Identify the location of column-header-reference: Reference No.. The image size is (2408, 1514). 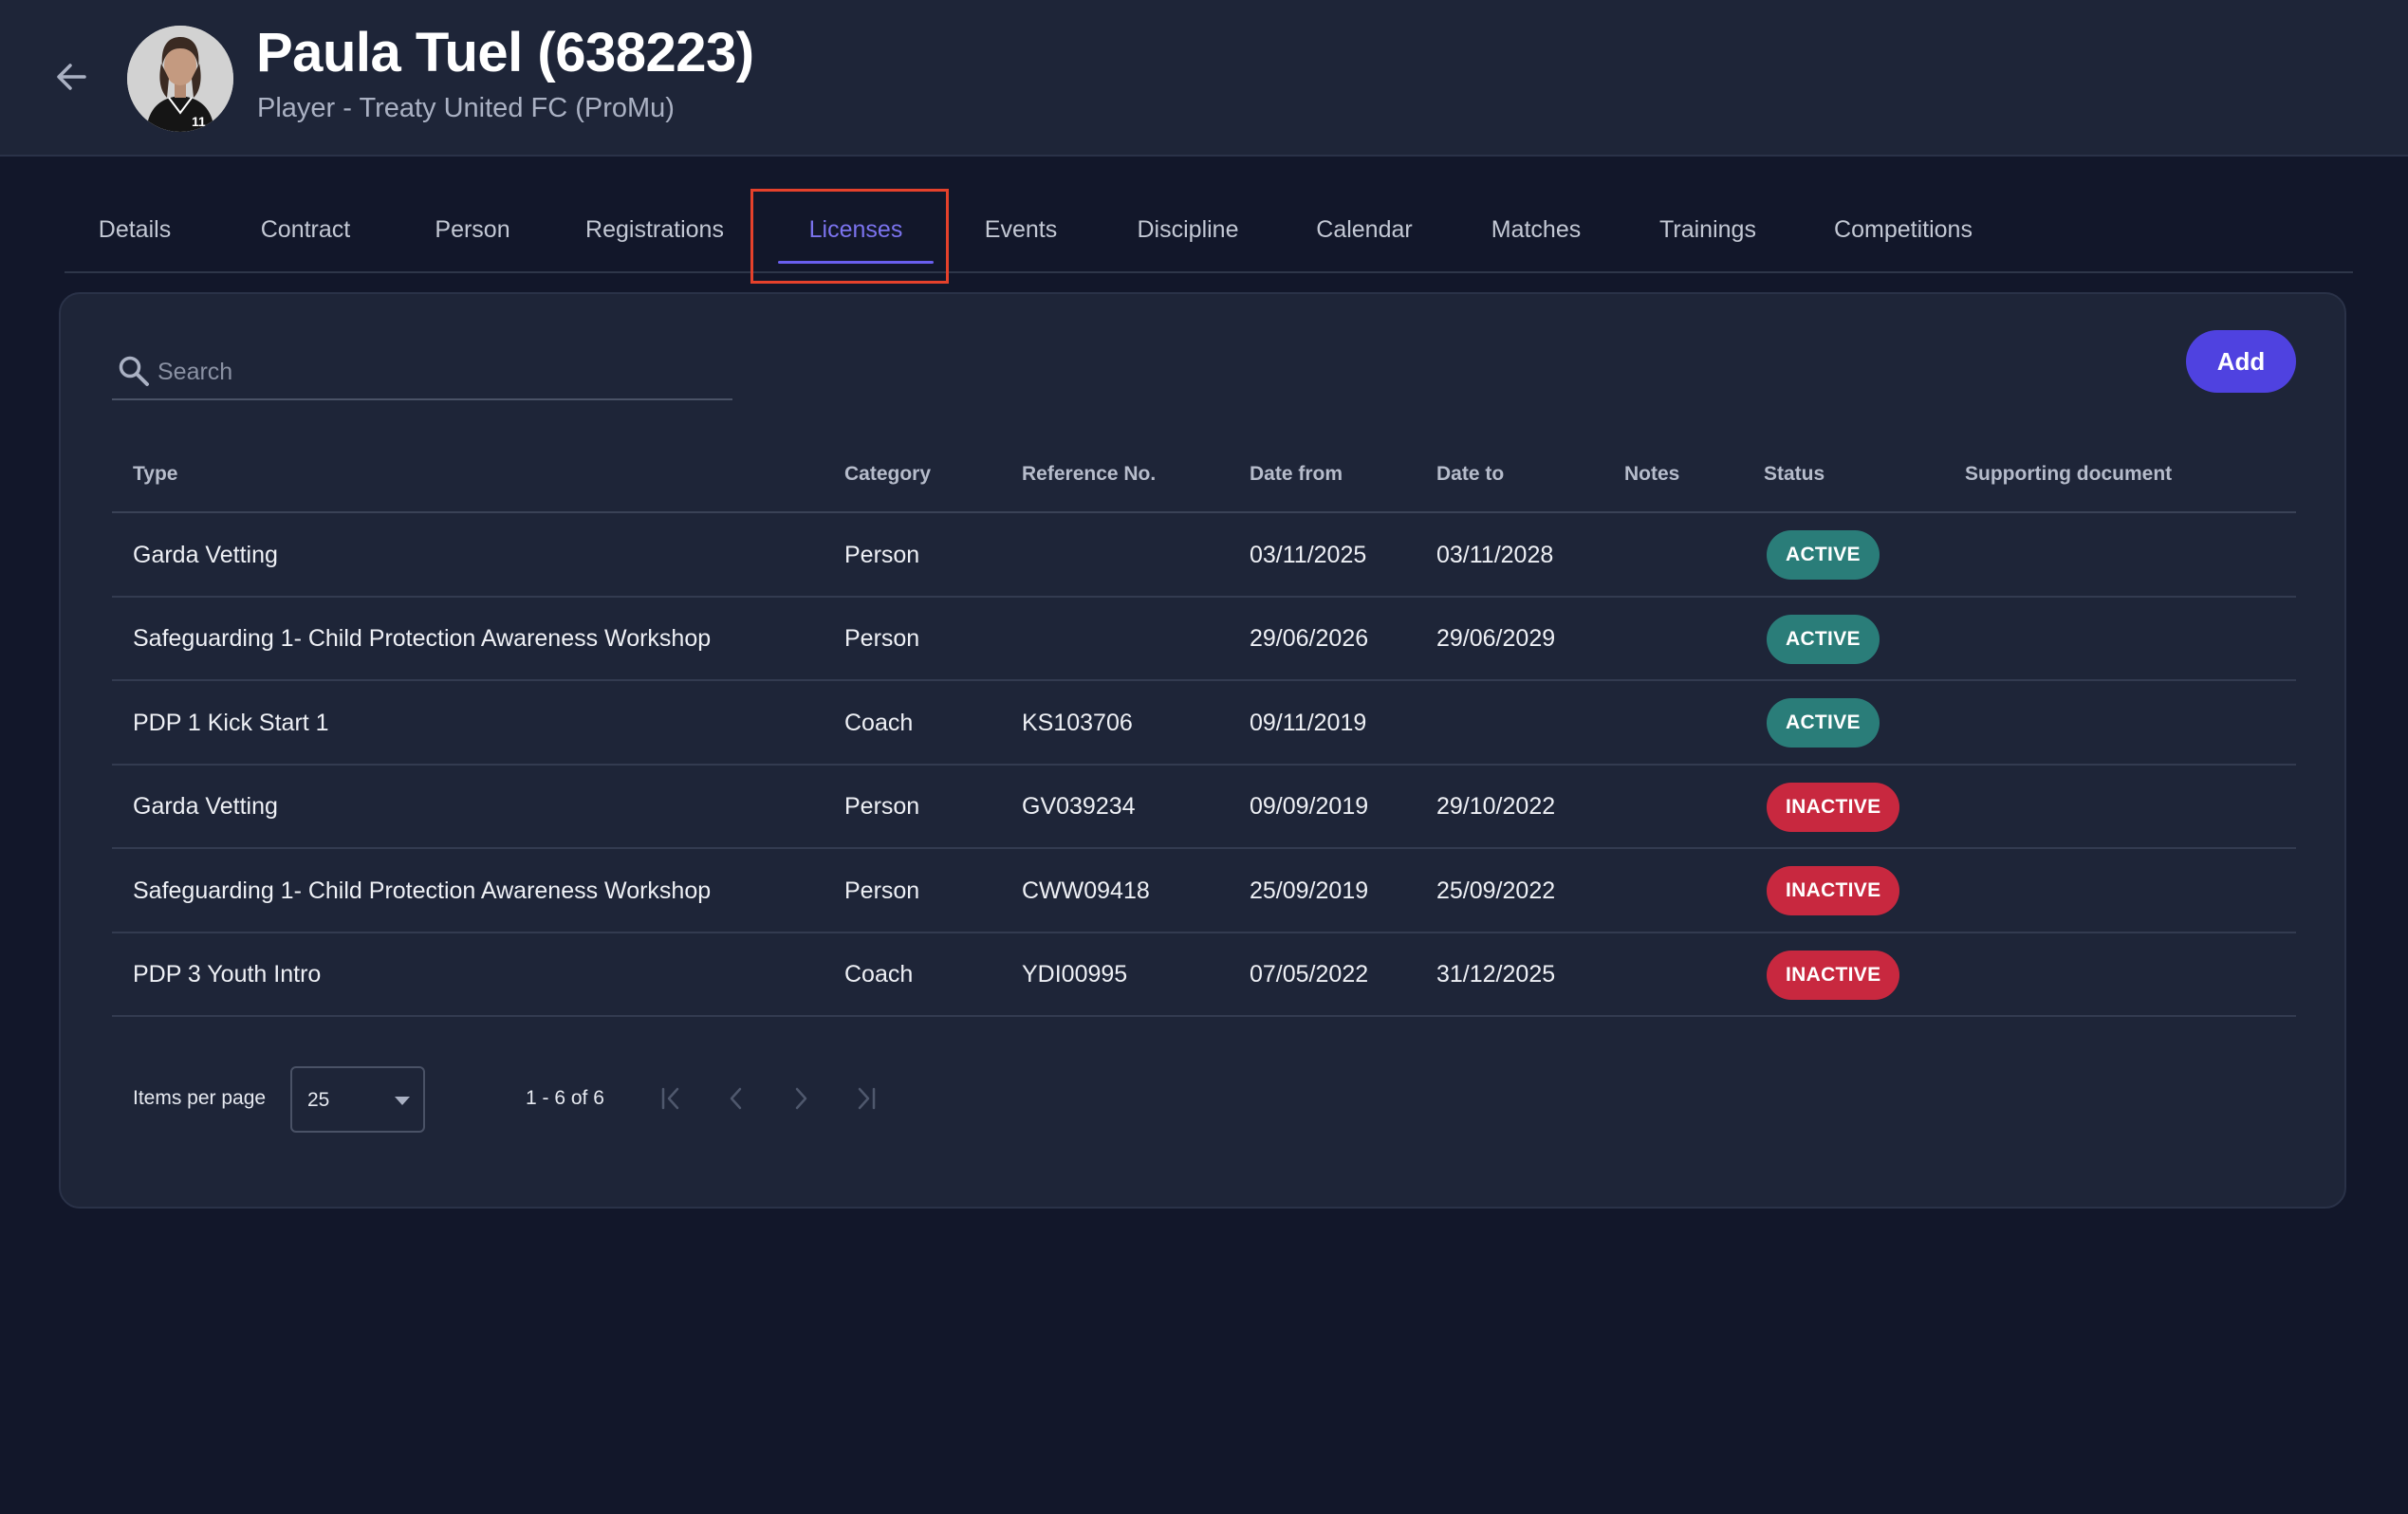
(1089, 473).